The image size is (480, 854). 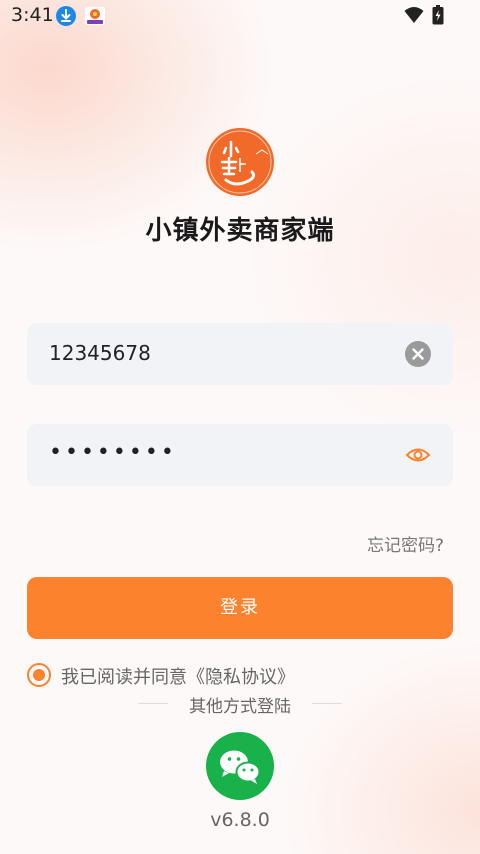 I want to click on other-login-label: 其他方式登陆, so click(x=240, y=707).